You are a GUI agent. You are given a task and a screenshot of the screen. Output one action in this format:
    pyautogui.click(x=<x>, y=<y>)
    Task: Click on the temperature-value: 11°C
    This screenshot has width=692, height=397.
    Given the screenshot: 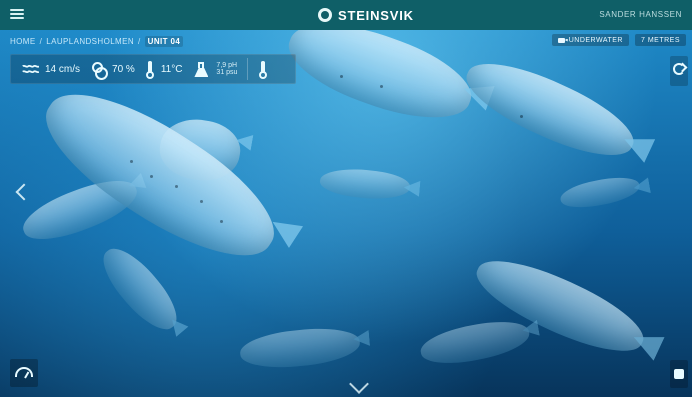 What is the action you would take?
    pyautogui.click(x=171, y=69)
    